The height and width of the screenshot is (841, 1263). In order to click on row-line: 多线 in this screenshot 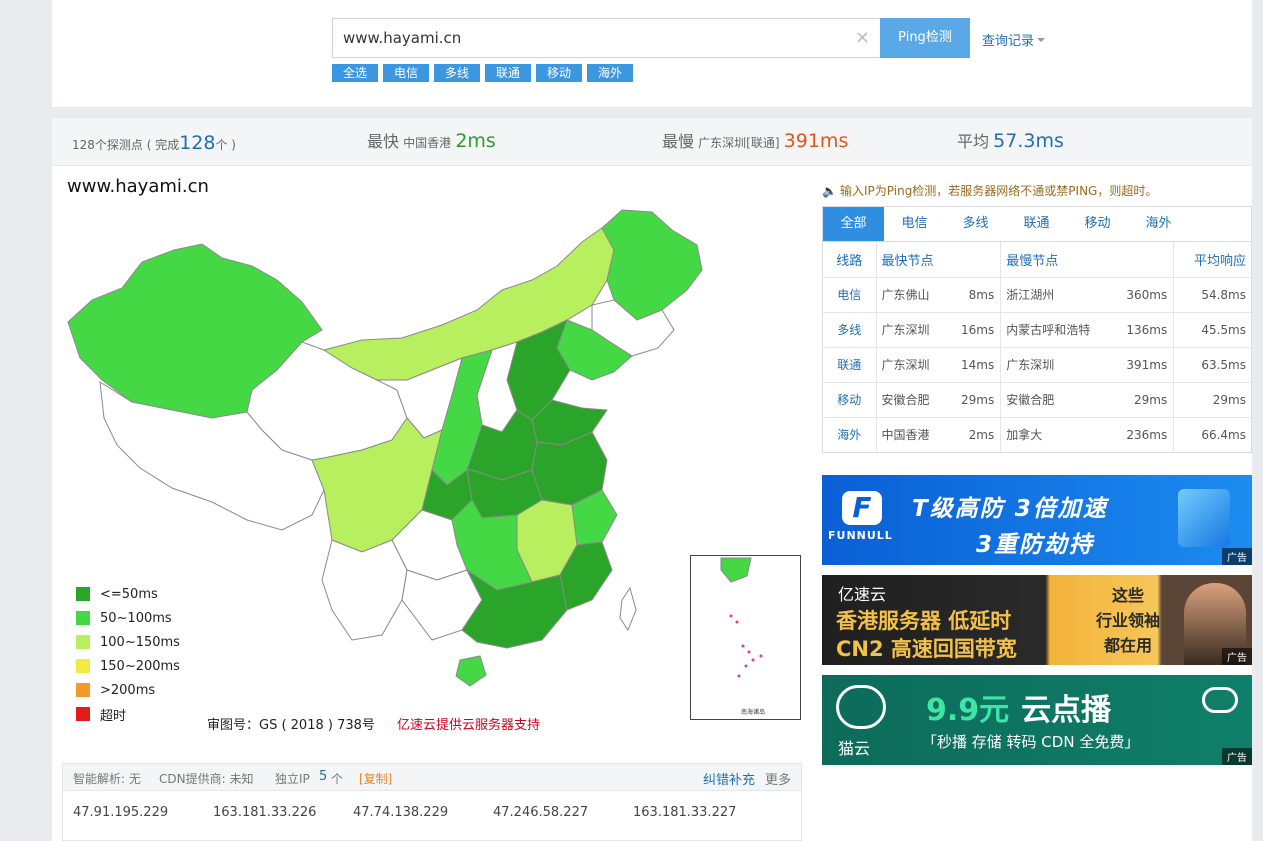, I will do `click(850, 329)`.